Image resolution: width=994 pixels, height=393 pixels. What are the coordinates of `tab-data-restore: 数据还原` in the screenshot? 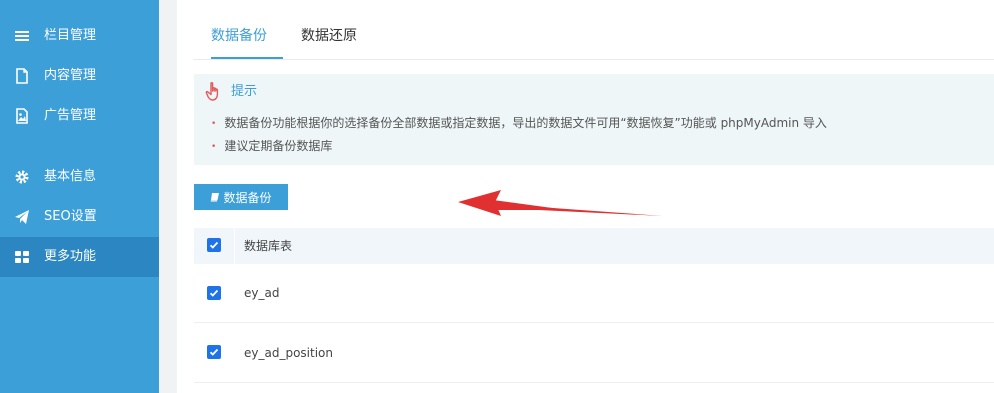 It's located at (329, 36).